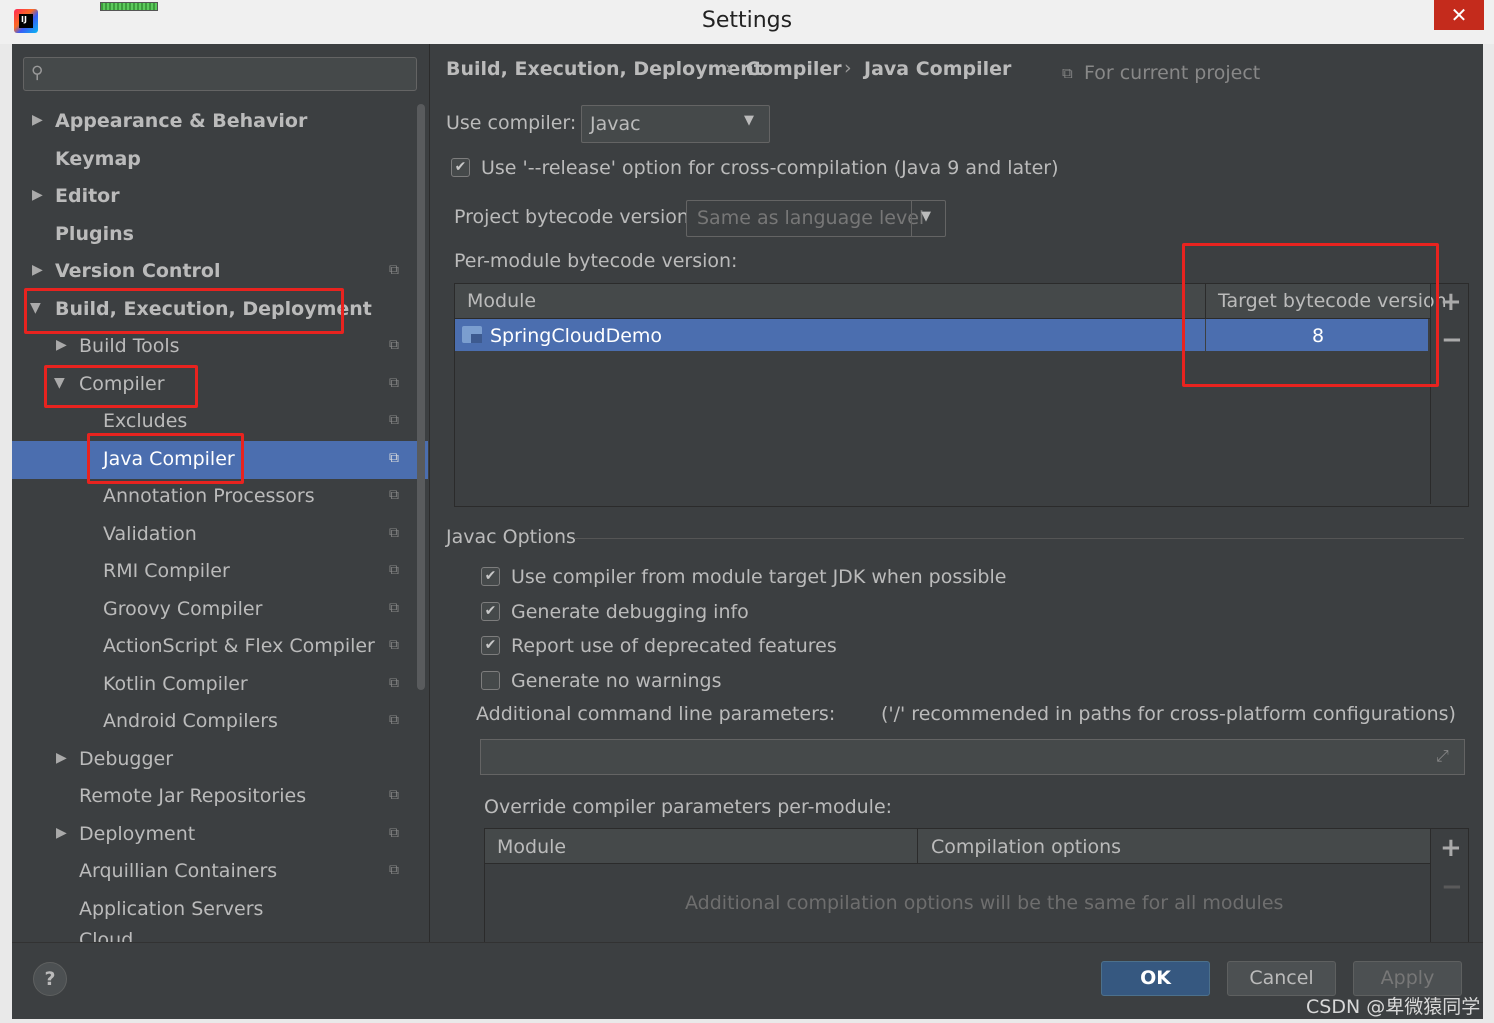  Describe the element at coordinates (630, 612) in the screenshot. I see `debug-info-label: Generate debugging info` at that location.